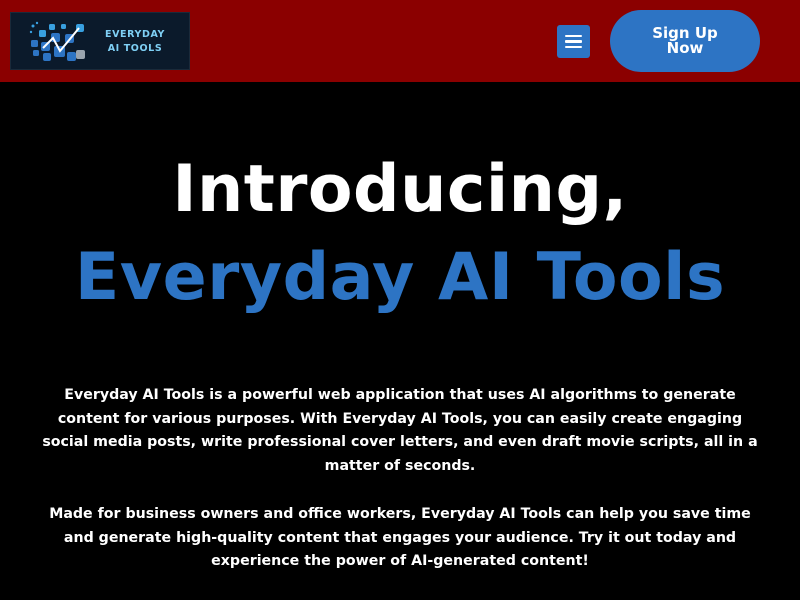  Describe the element at coordinates (685, 41) in the screenshot. I see `sign-up-button: Sign Up Now` at that location.